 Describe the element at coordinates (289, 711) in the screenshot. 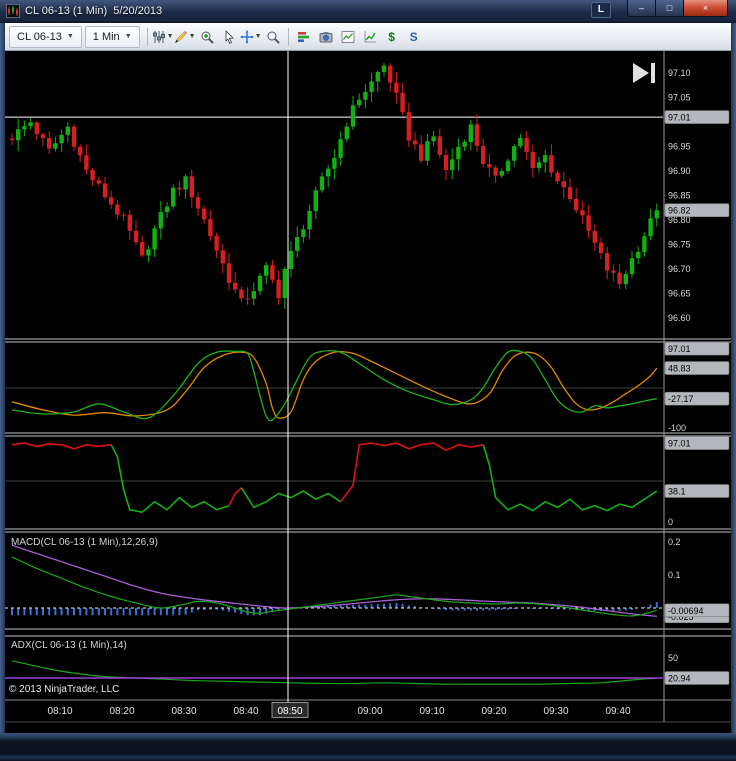

I see `svg-text: 08:50` at that location.